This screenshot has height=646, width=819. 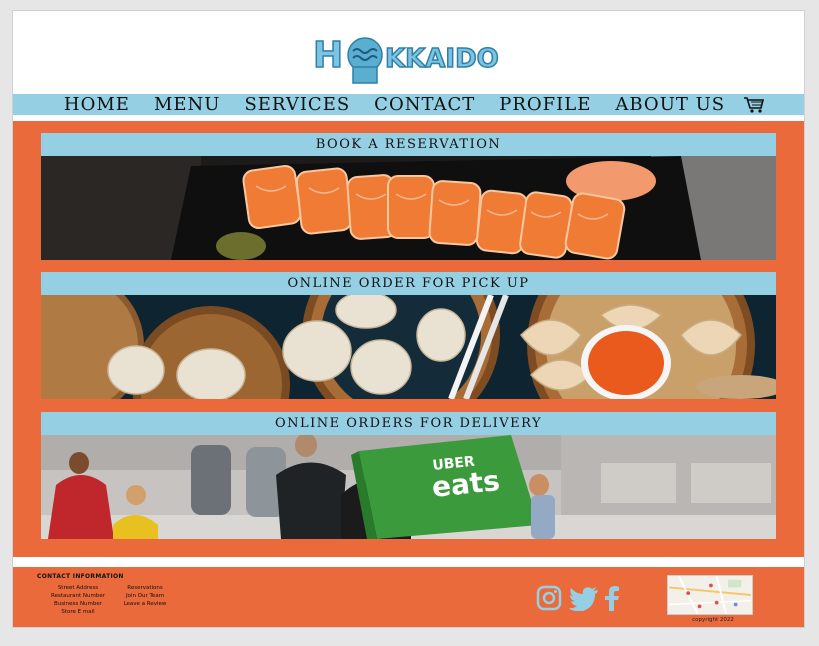 I want to click on copyright-text: copyright 2022, so click(x=713, y=620).